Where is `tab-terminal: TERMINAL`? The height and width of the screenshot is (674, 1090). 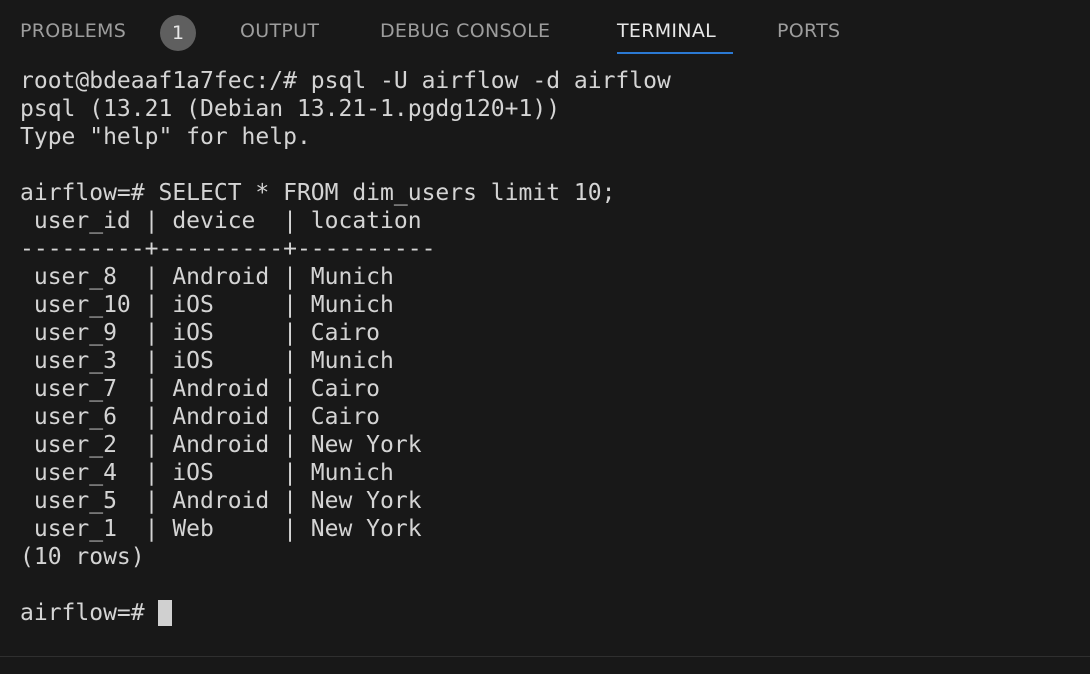 tab-terminal: TERMINAL is located at coordinates (675, 31).